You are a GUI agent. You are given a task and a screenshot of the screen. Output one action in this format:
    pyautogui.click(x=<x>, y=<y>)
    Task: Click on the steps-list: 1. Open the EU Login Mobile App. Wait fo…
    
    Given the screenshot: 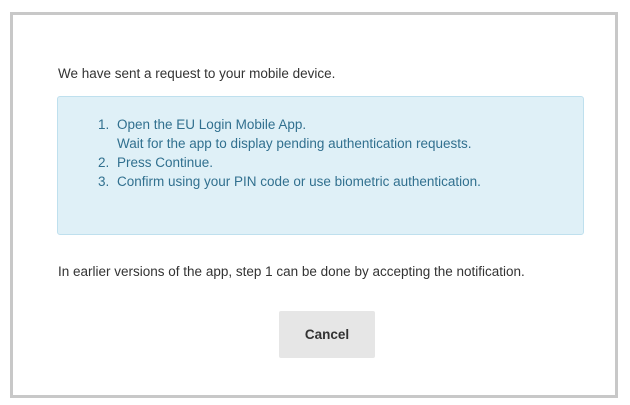 What is the action you would take?
    pyautogui.click(x=289, y=153)
    